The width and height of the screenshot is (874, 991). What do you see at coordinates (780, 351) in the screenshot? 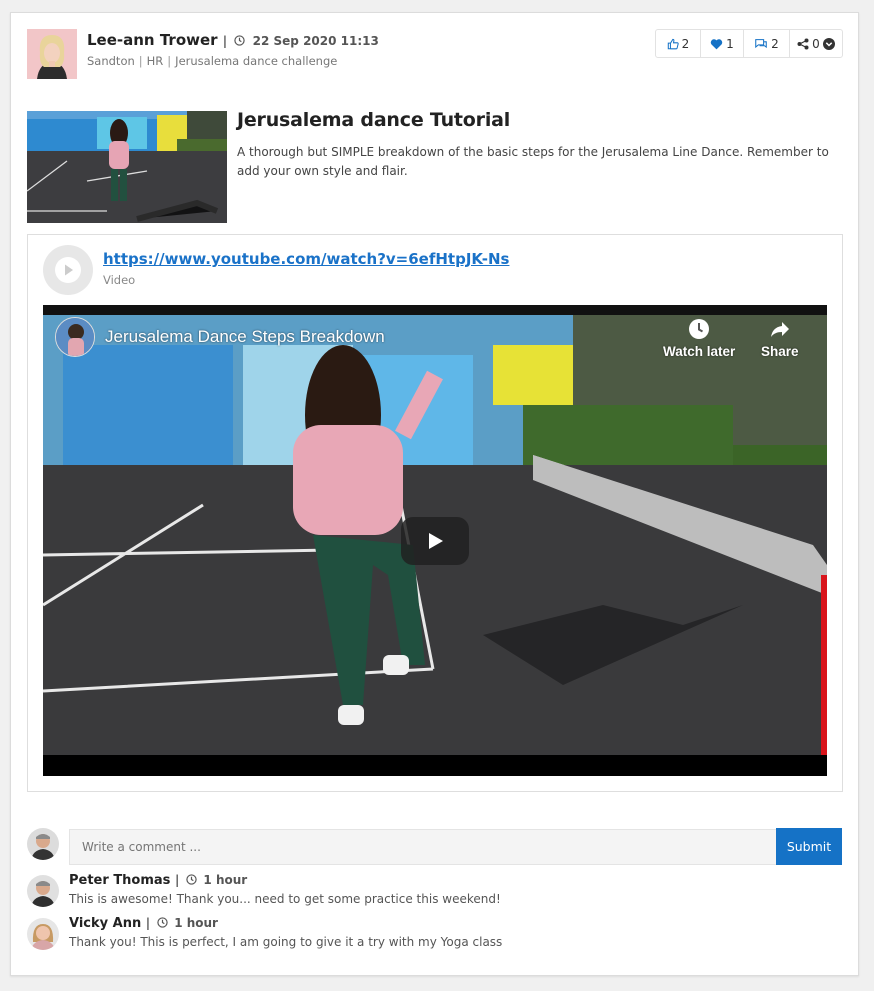
I see `share-label: Share` at bounding box center [780, 351].